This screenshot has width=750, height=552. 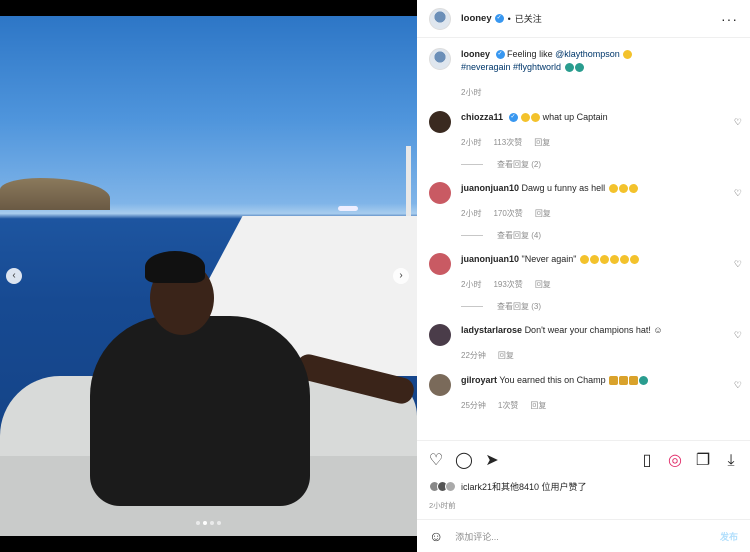 I want to click on likes-summary: iclark21和其他8410 位用户赞了, so click(x=508, y=486).